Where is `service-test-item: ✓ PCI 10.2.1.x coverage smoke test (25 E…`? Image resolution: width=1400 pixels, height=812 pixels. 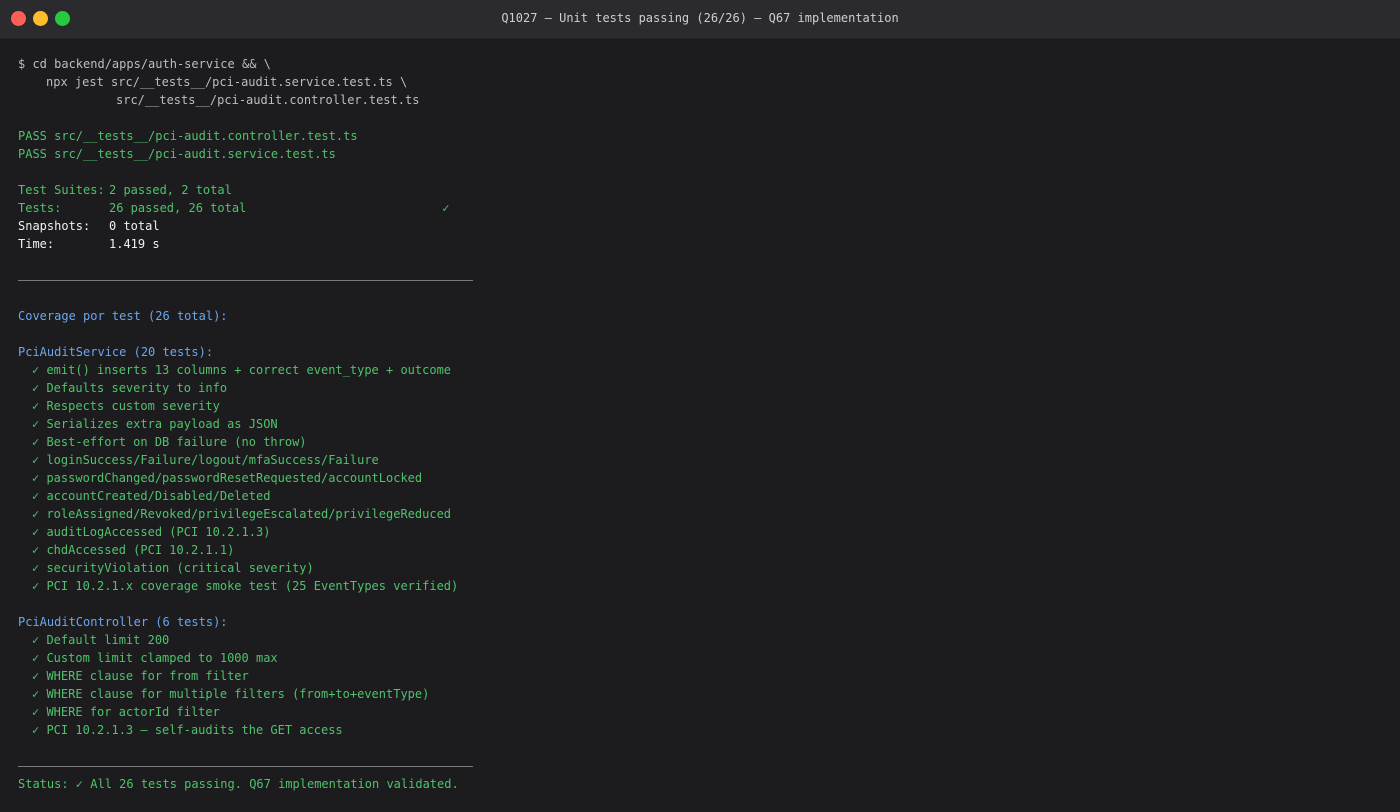
service-test-item: ✓ PCI 10.2.1.x coverage smoke test (25 E… is located at coordinates (245, 586).